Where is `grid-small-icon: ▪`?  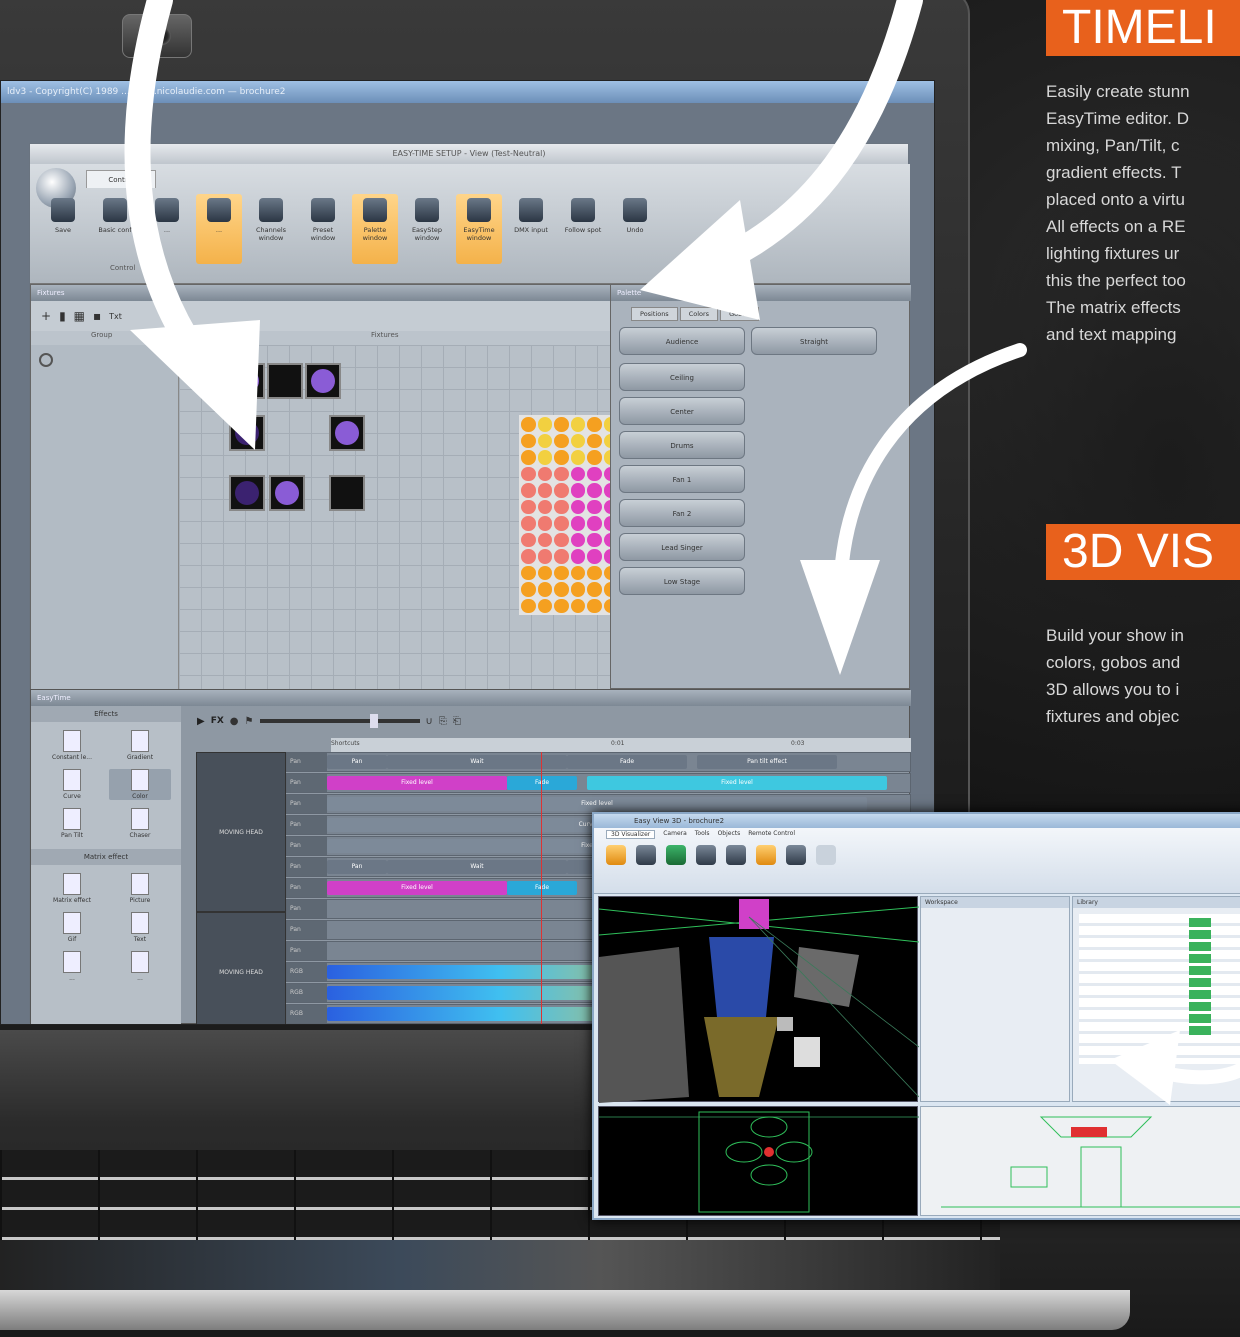 grid-small-icon: ▪ is located at coordinates (97, 316).